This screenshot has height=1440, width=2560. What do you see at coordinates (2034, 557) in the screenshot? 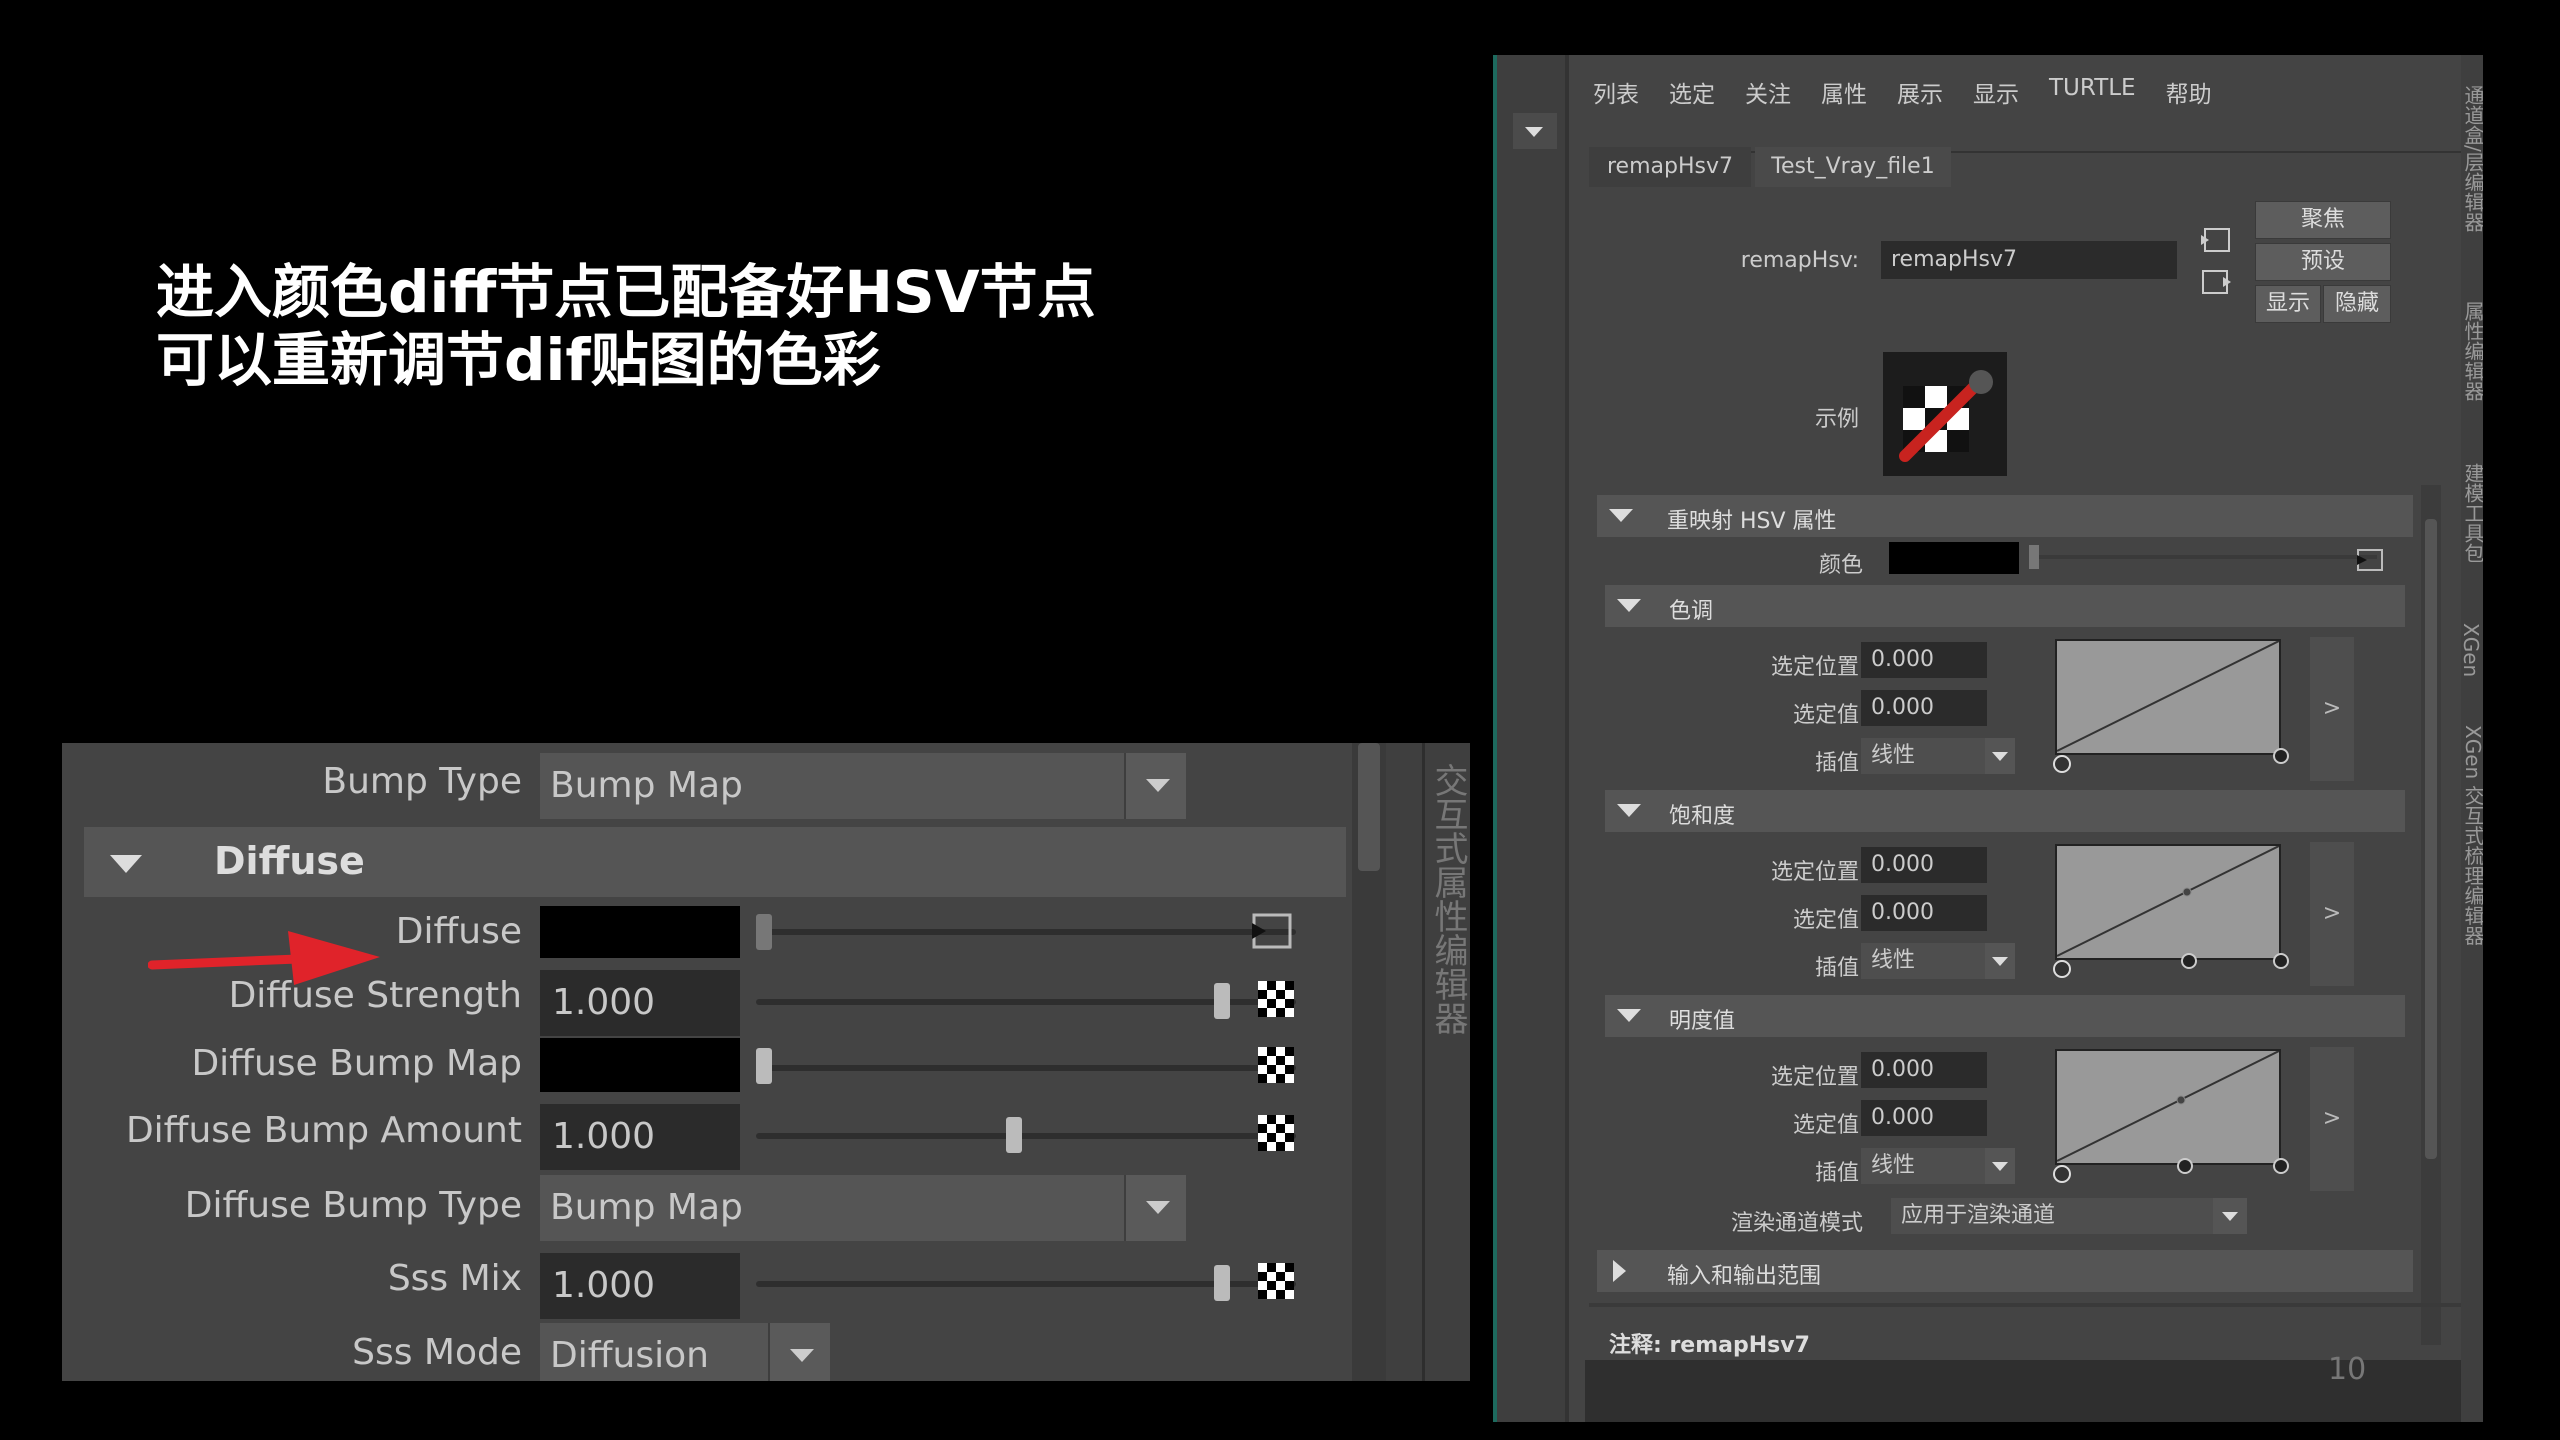
I see `color-slider-thumb` at bounding box center [2034, 557].